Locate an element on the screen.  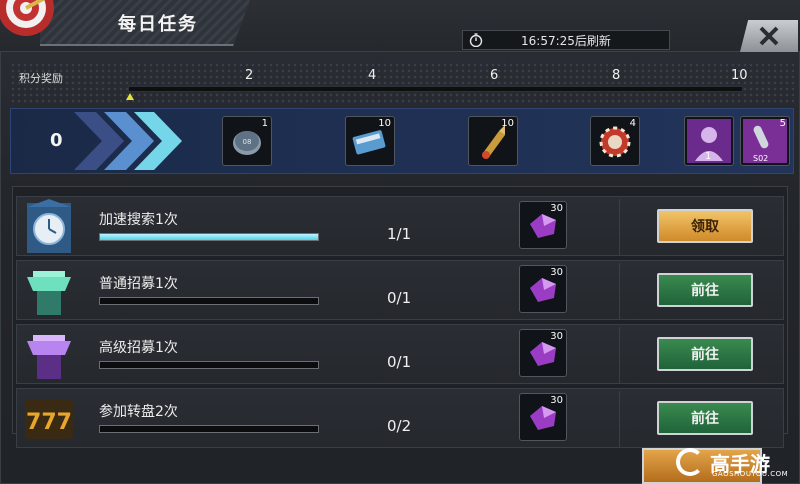
refresh-timer: 16:57:25后刷新 is located at coordinates (566, 40).